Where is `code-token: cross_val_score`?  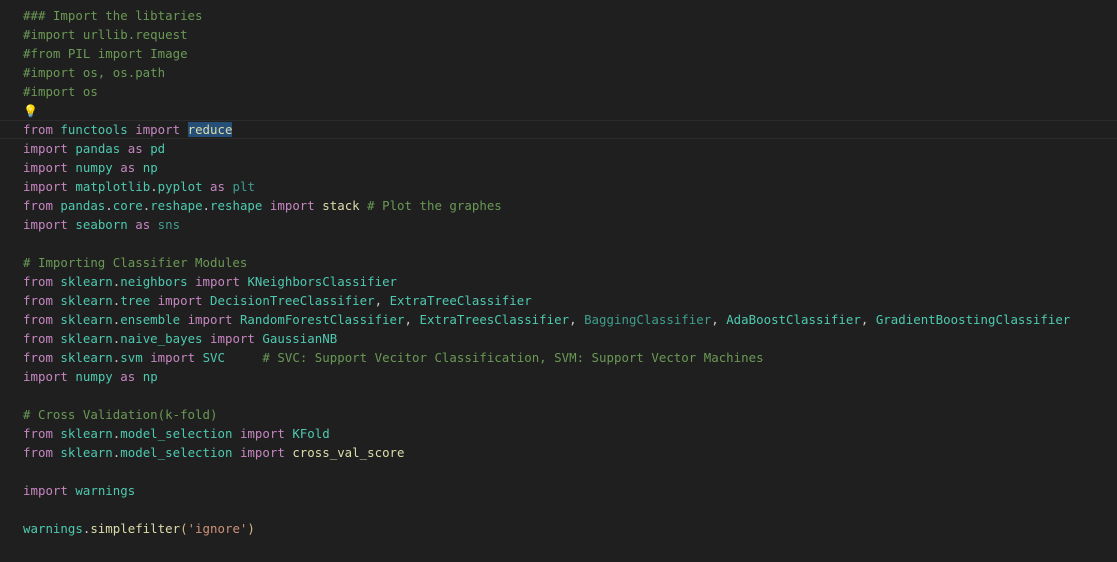
code-token: cross_val_score is located at coordinates (348, 452).